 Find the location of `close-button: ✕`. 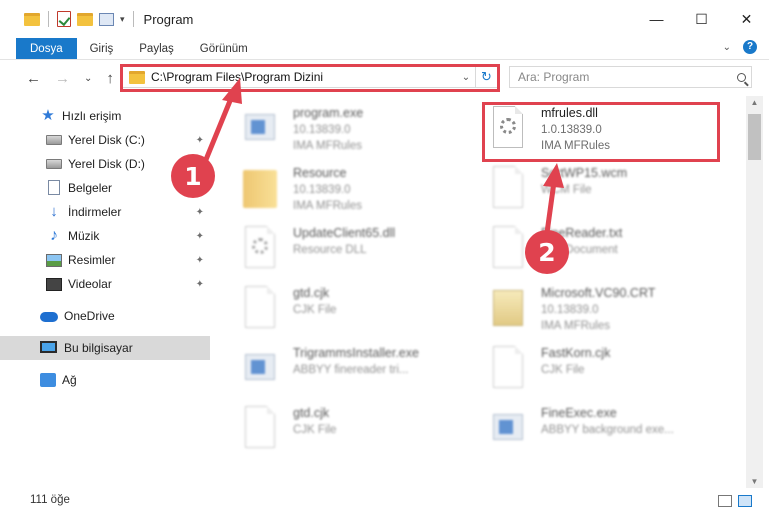

close-button: ✕ is located at coordinates (746, 19).